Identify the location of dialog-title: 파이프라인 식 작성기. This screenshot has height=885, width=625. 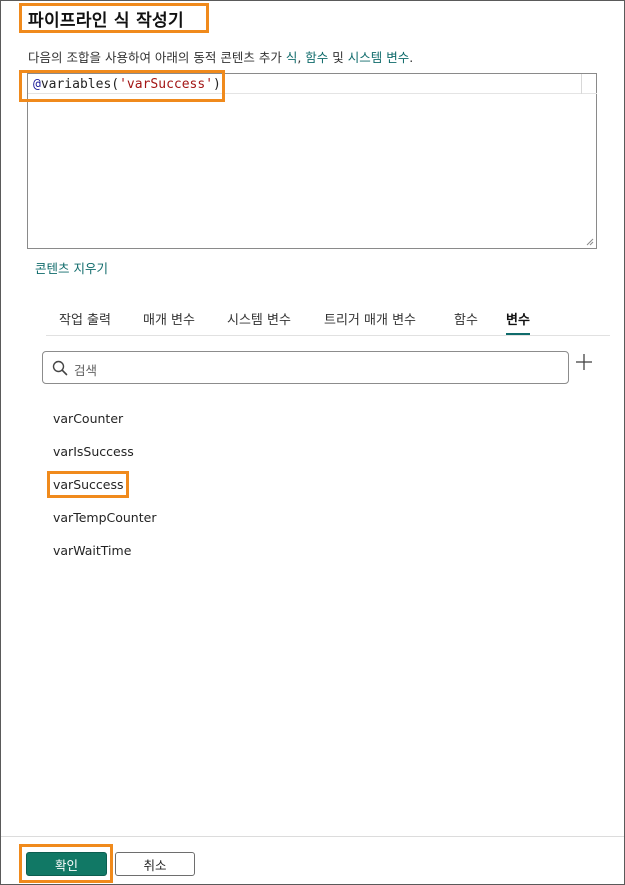
(106, 21).